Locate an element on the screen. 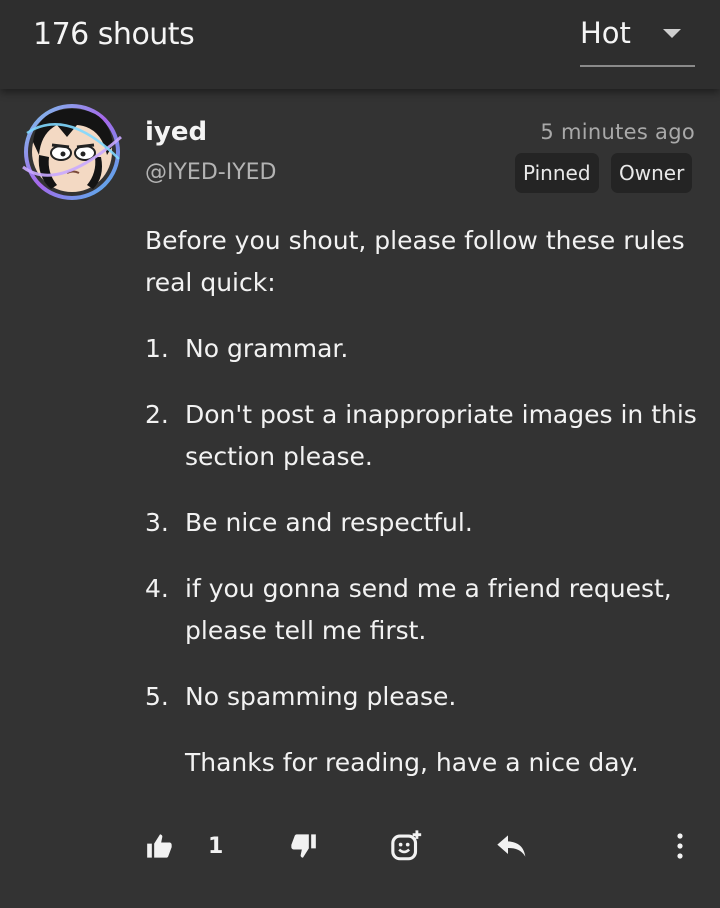 This screenshot has height=908, width=720. shouts-header: 176 shouts Hot is located at coordinates (360, 44).